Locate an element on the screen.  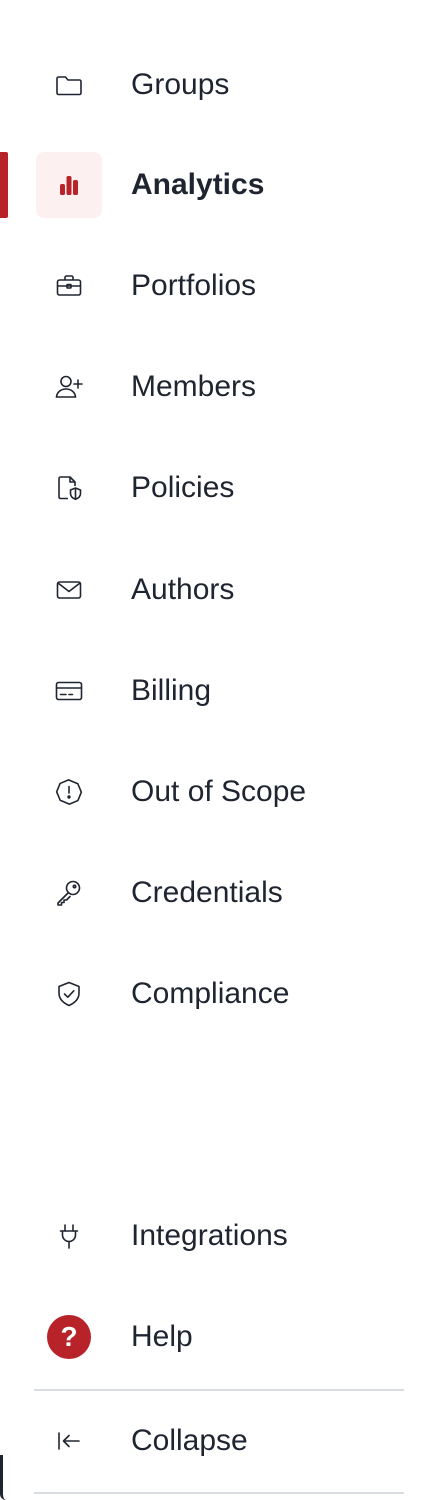
sidebar-item-credentials: Credentials is located at coordinates (210, 893).